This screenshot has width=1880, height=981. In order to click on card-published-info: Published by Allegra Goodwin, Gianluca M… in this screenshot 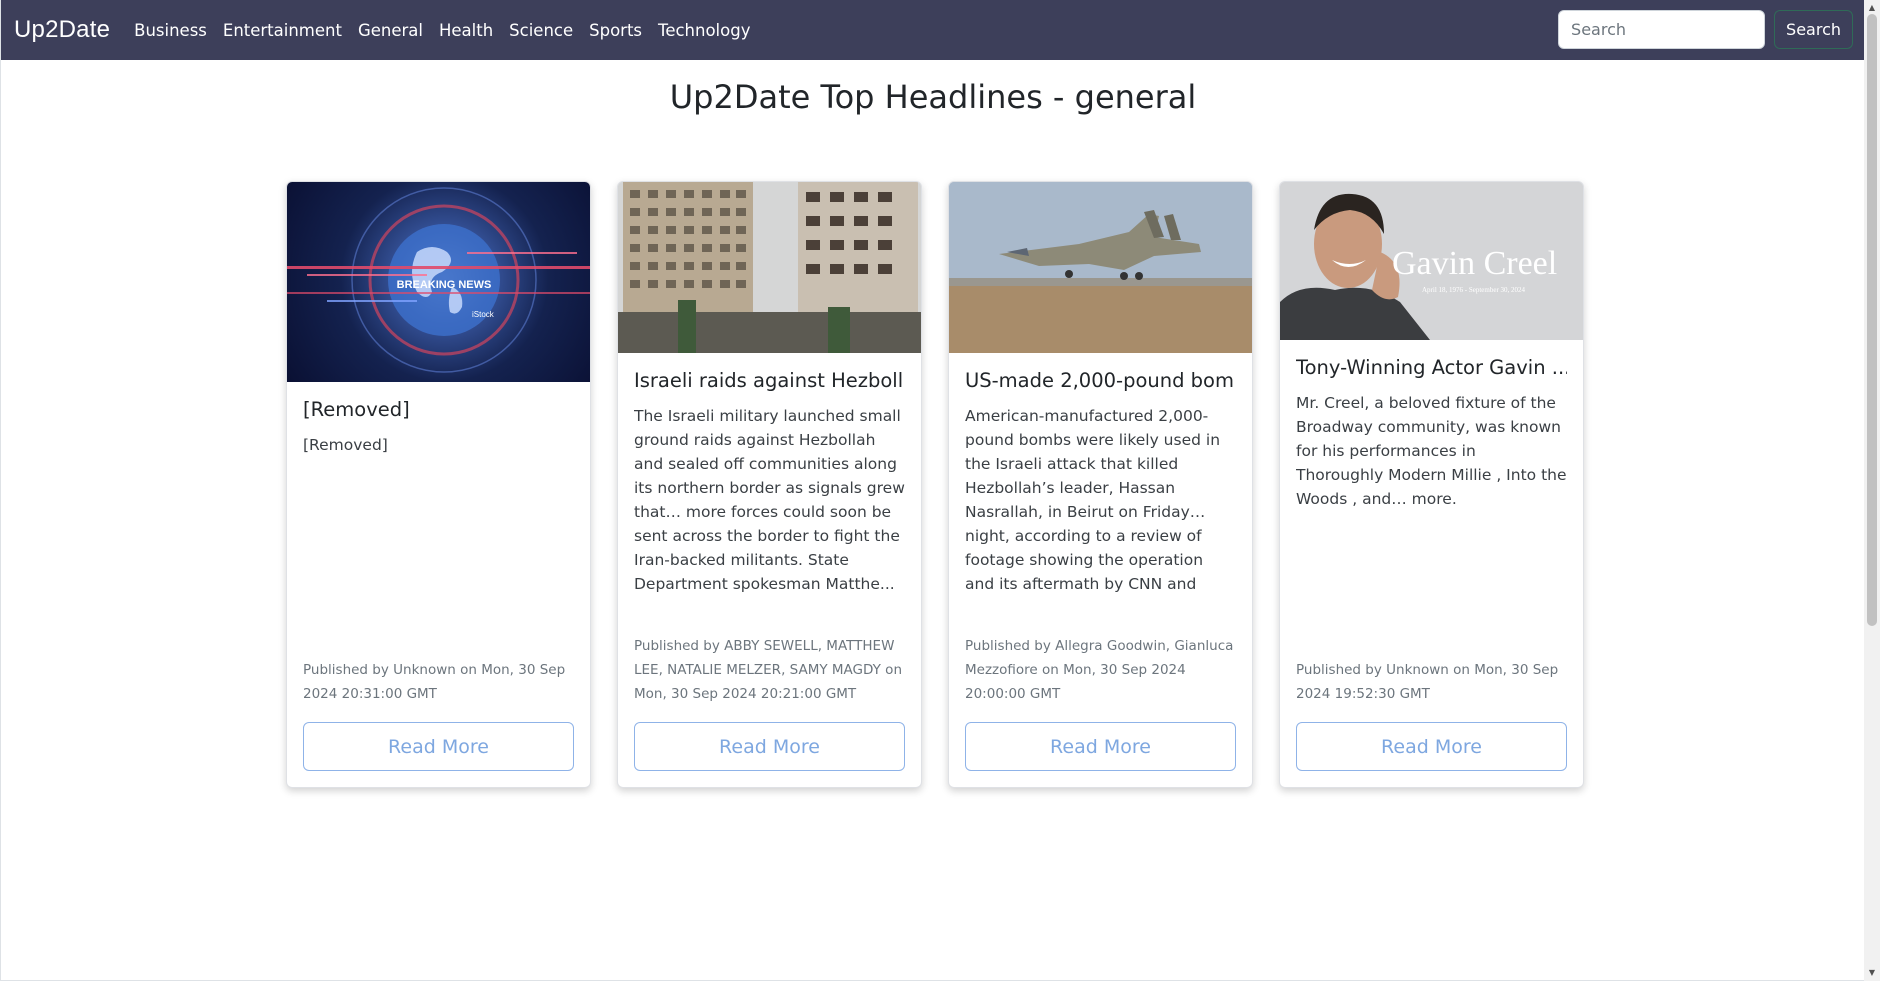, I will do `click(1099, 670)`.